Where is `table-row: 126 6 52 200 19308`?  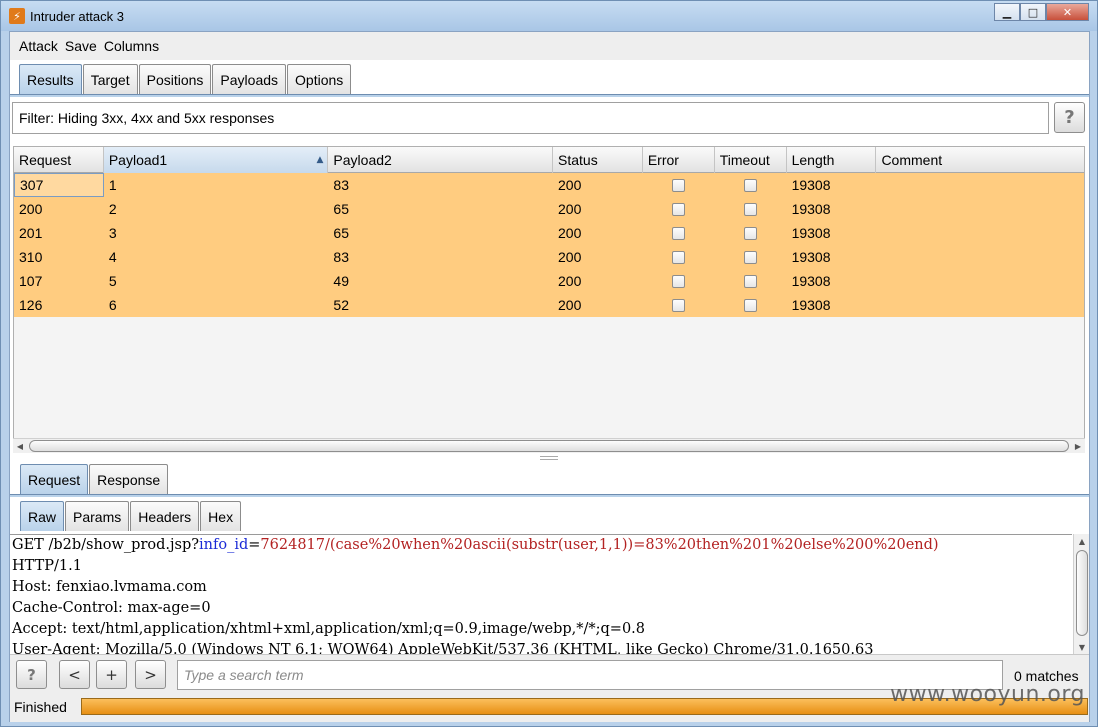
table-row: 126 6 52 200 19308 is located at coordinates (549, 305).